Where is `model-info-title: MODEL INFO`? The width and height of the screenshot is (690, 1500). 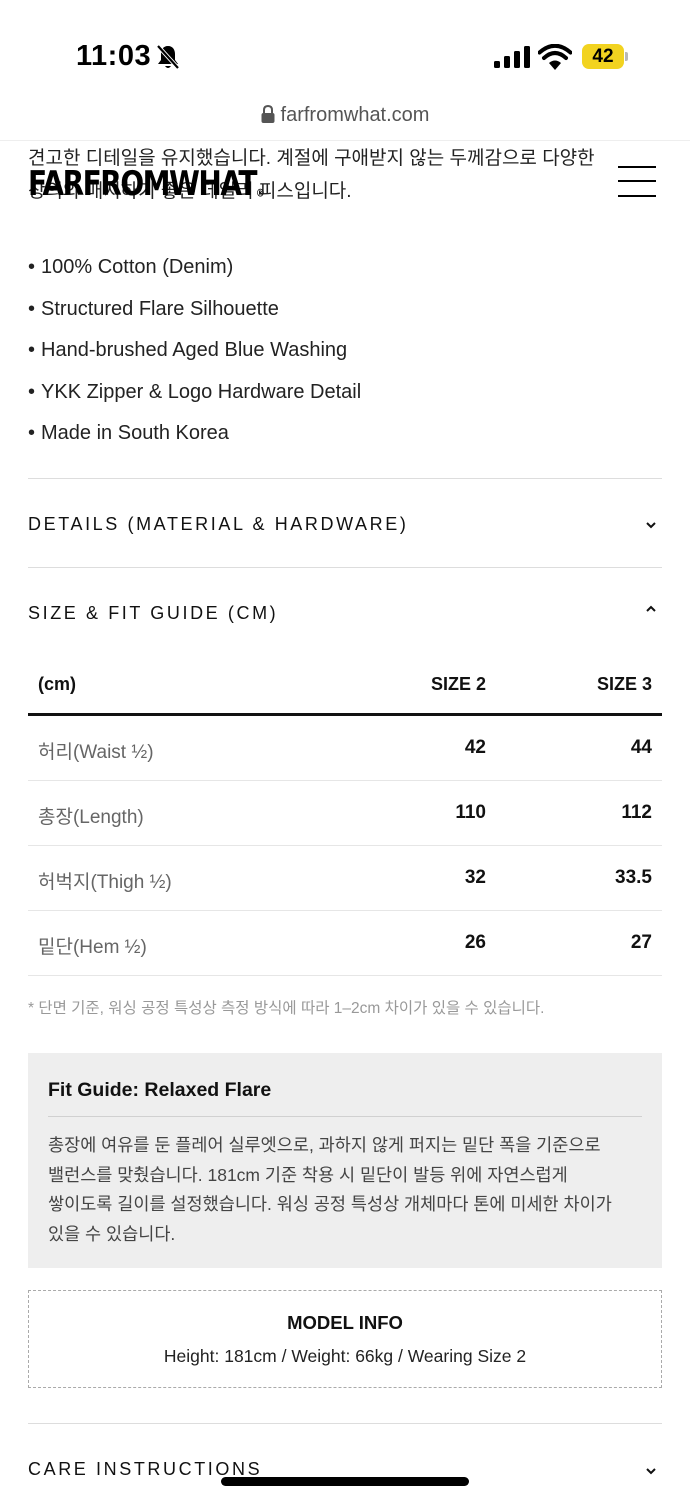 model-info-title: MODEL INFO is located at coordinates (345, 1322).